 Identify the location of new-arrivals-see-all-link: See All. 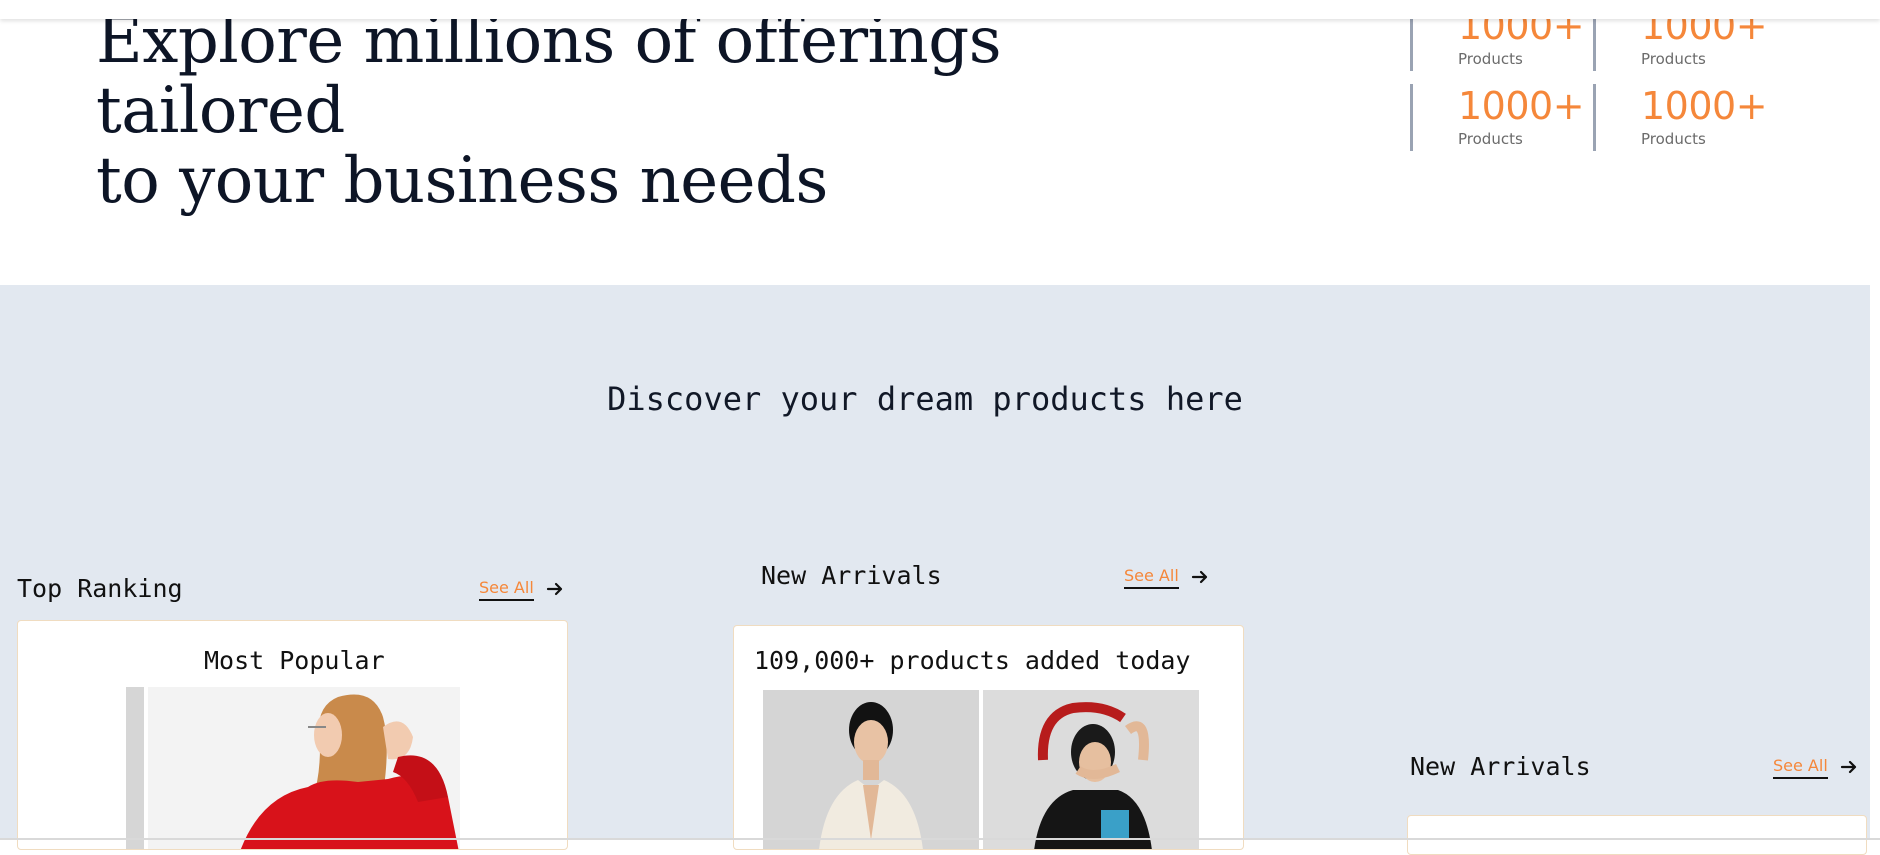
(1151, 577).